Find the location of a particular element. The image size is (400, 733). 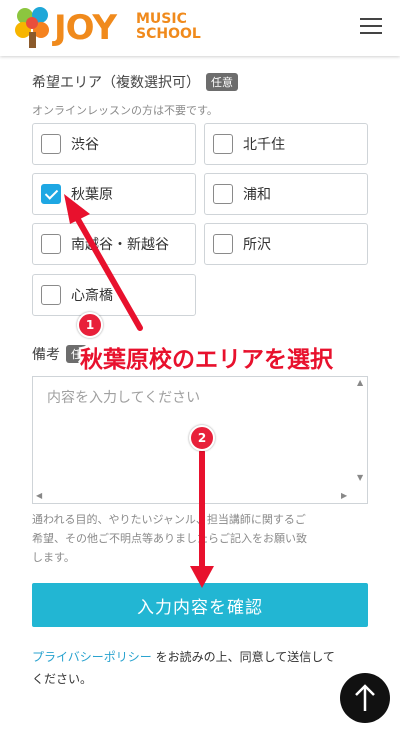

scroll-down-icon: ▼ is located at coordinates (360, 477).